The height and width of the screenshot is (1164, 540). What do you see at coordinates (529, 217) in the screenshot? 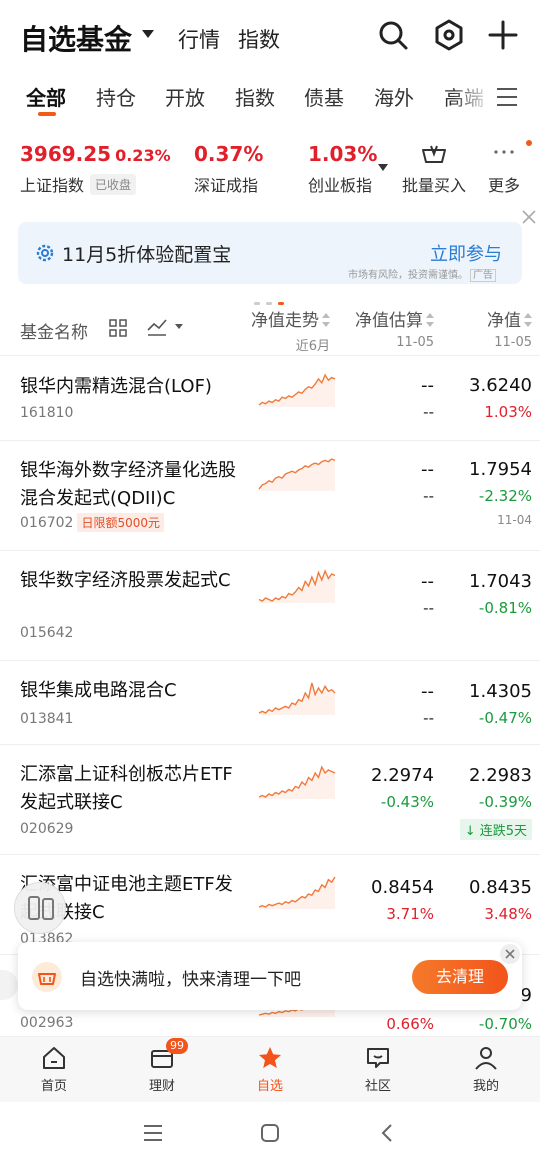
I see `banner-close-icon` at bounding box center [529, 217].